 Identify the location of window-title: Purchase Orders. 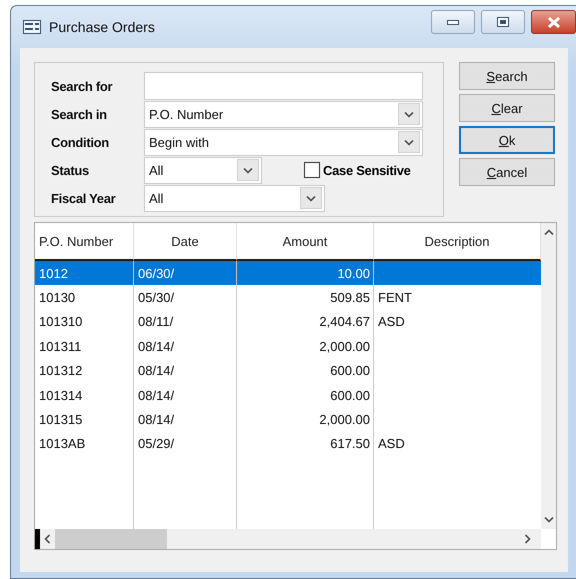
(102, 27).